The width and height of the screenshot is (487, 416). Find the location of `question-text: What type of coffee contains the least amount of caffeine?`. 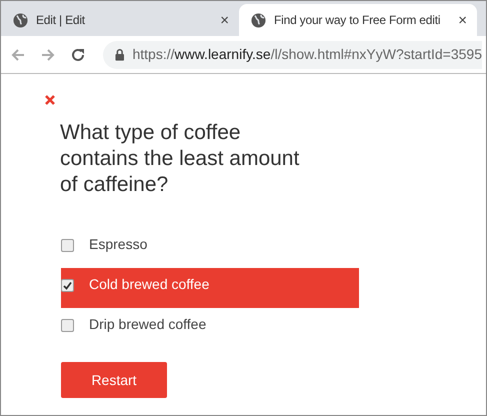

question-text: What type of coffee contains the least amount of caffeine? is located at coordinates (180, 159).